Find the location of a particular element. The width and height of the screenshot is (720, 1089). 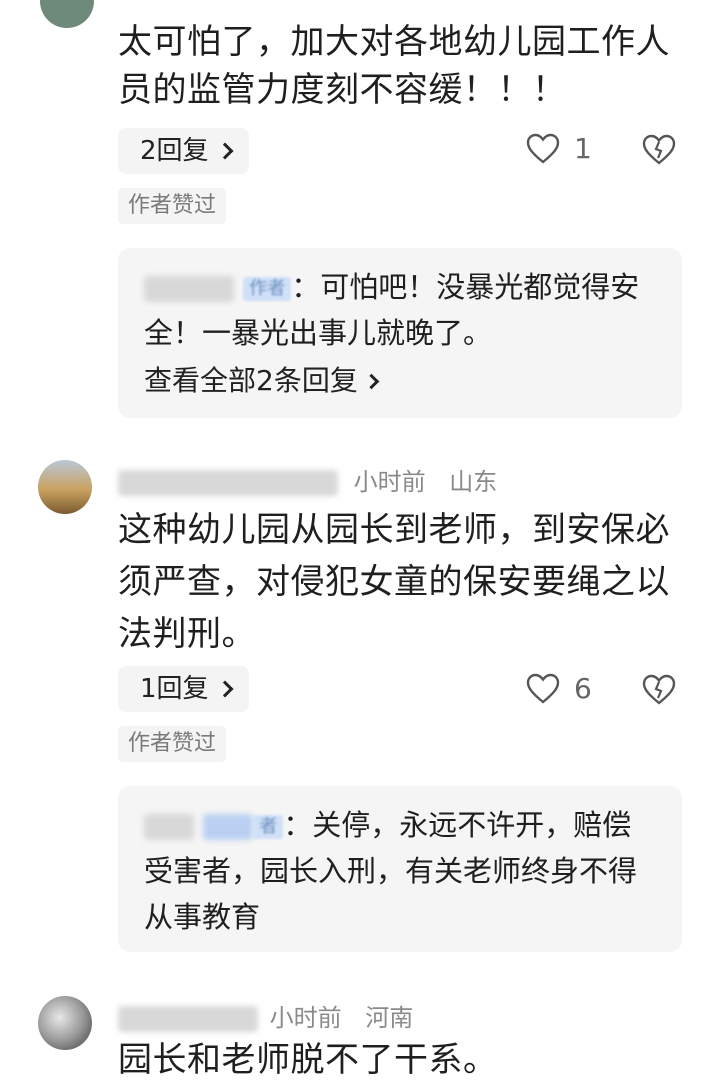

view-all-replies-link: 查看全部2条回复 is located at coordinates (400, 381).